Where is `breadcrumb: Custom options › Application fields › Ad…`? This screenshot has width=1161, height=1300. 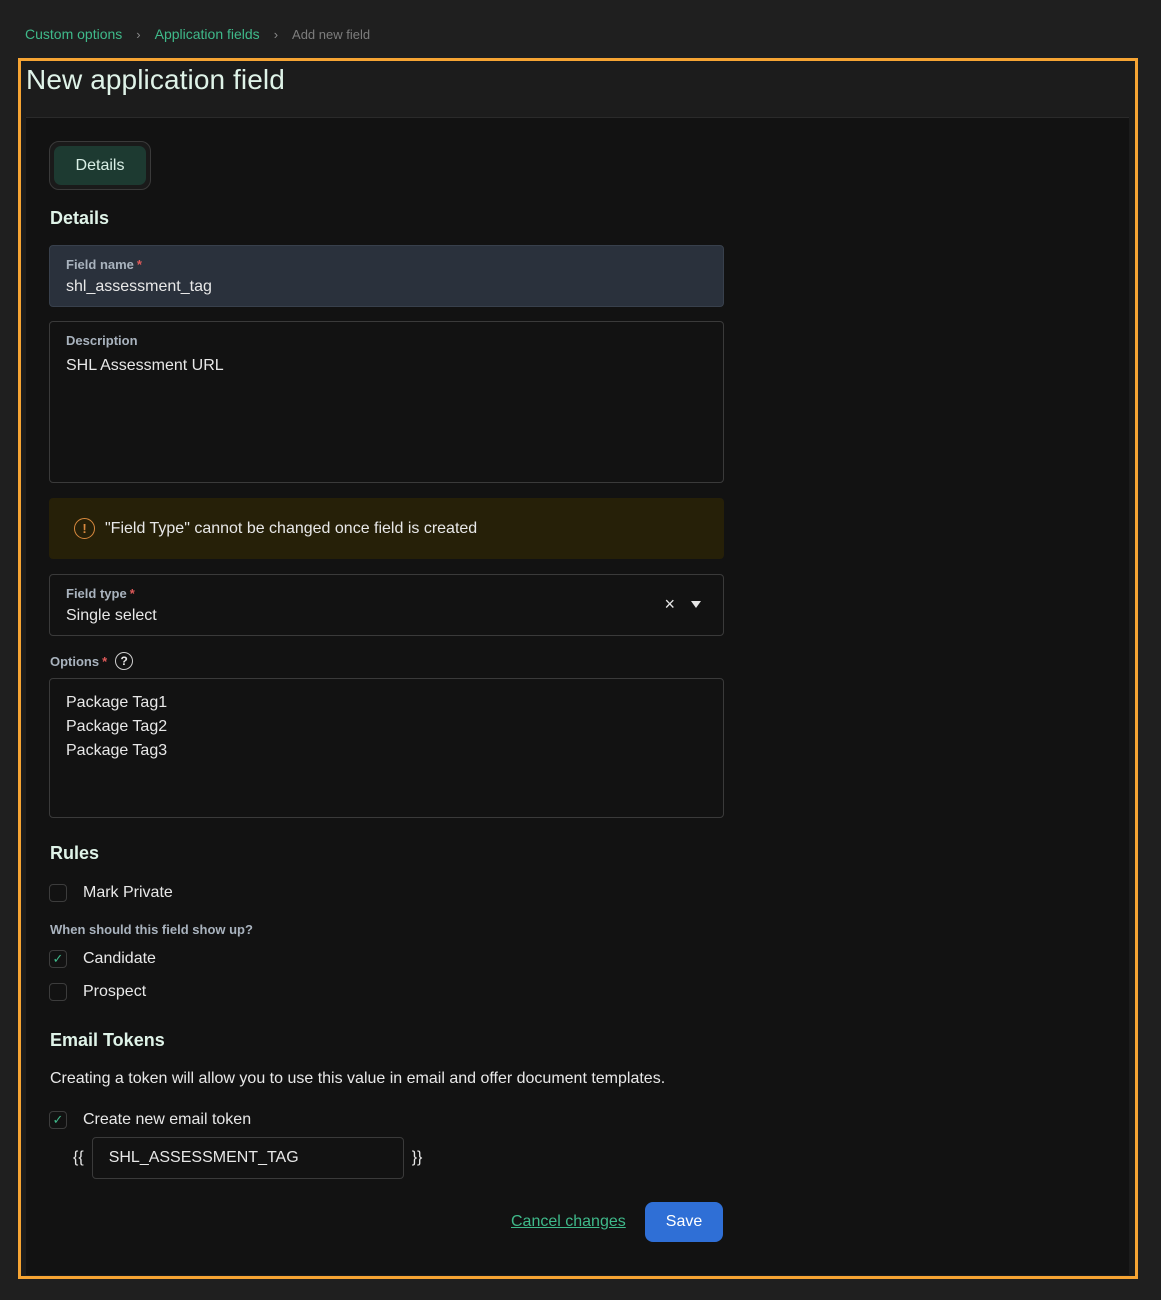
breadcrumb: Custom options › Application fields › Ad… is located at coordinates (197, 34).